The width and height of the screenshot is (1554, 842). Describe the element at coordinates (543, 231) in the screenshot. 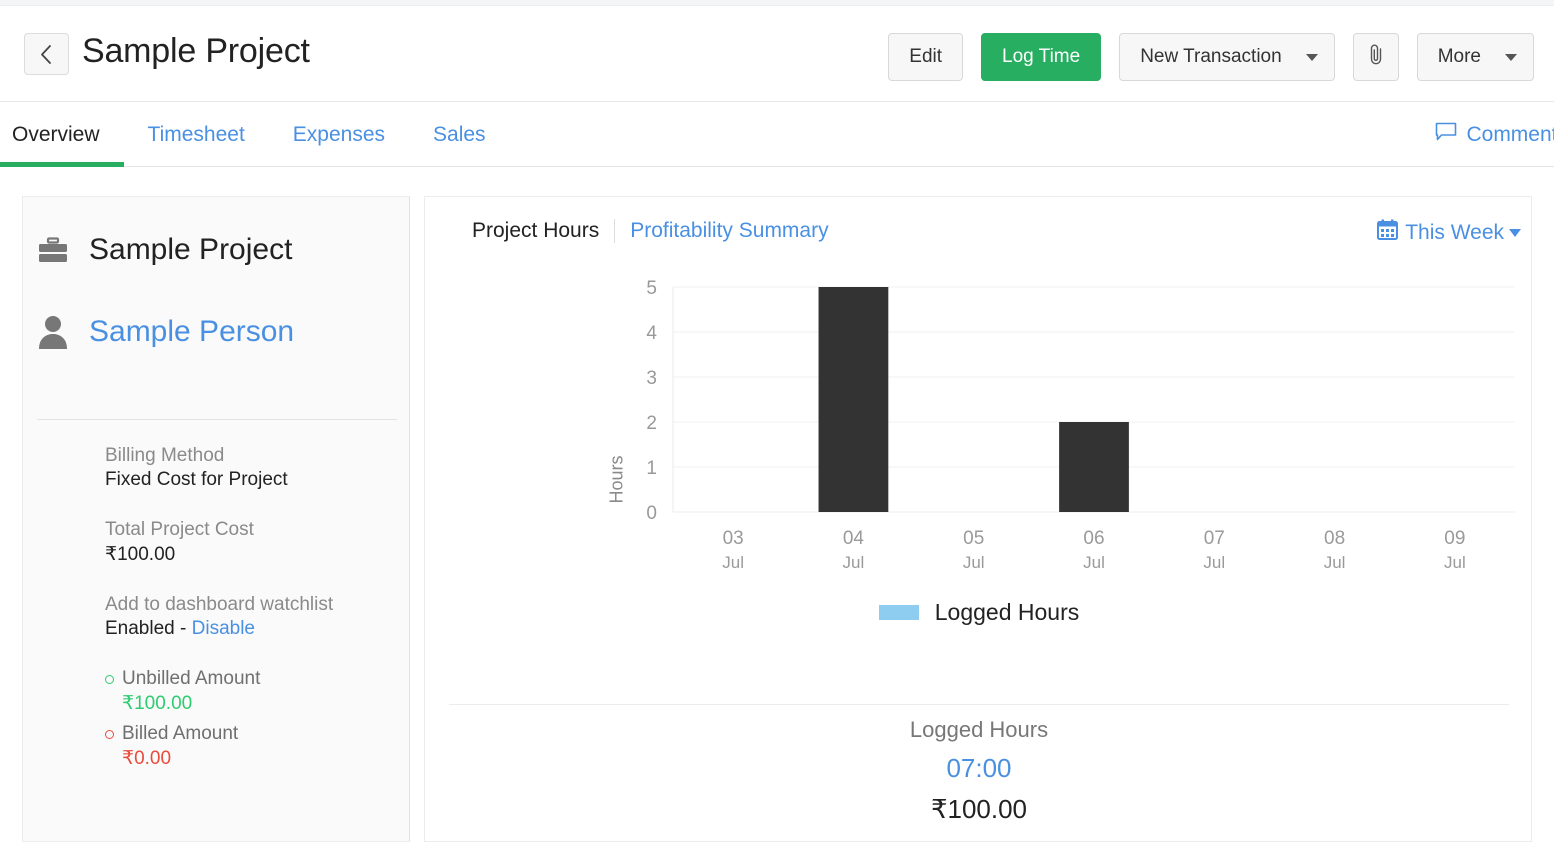

I see `chart-tab-project-hours: Project Hours` at that location.